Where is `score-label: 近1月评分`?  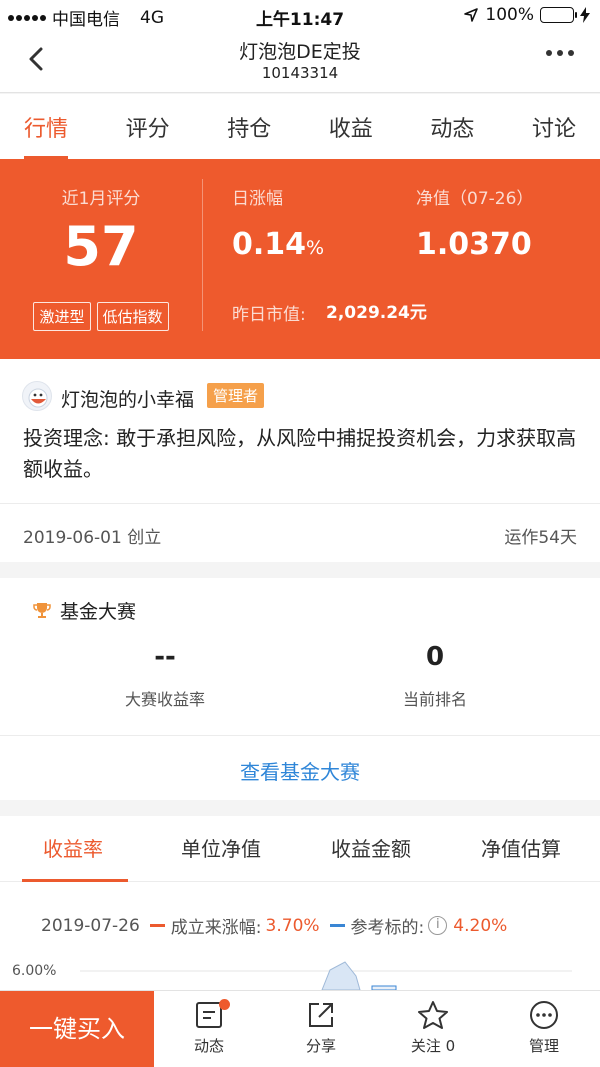
score-label: 近1月评分 is located at coordinates (101, 199).